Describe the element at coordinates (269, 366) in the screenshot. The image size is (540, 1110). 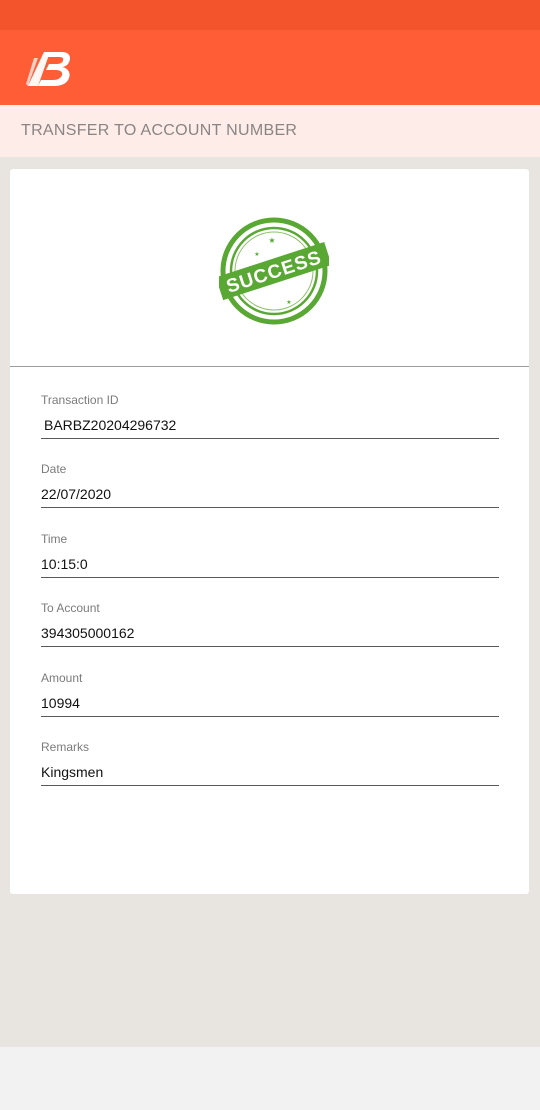
I see `divider` at that location.